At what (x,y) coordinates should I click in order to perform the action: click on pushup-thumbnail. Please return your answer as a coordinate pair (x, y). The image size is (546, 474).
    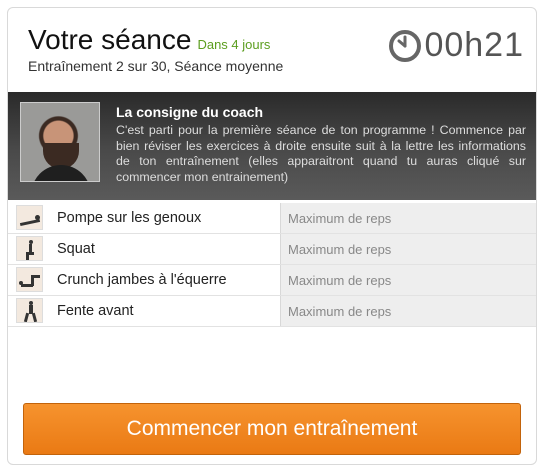
    Looking at the image, I should click on (29, 217).